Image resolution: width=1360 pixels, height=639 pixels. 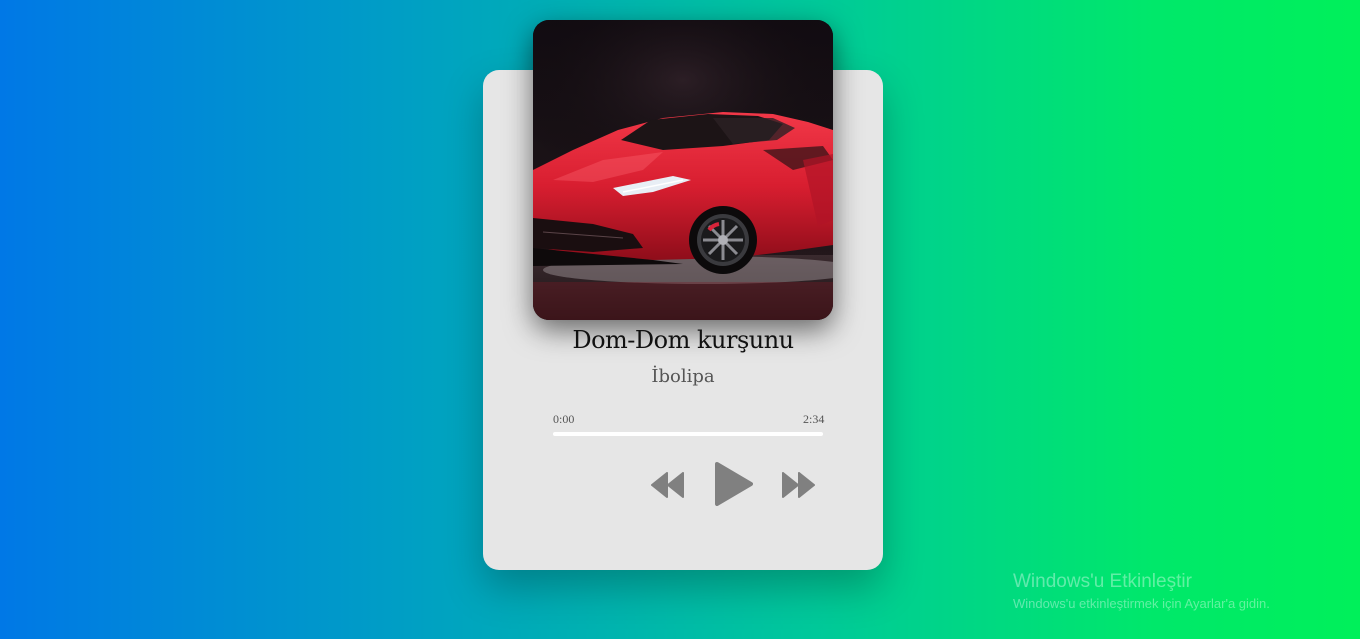 I want to click on artist-name: İbolipa, so click(x=683, y=376).